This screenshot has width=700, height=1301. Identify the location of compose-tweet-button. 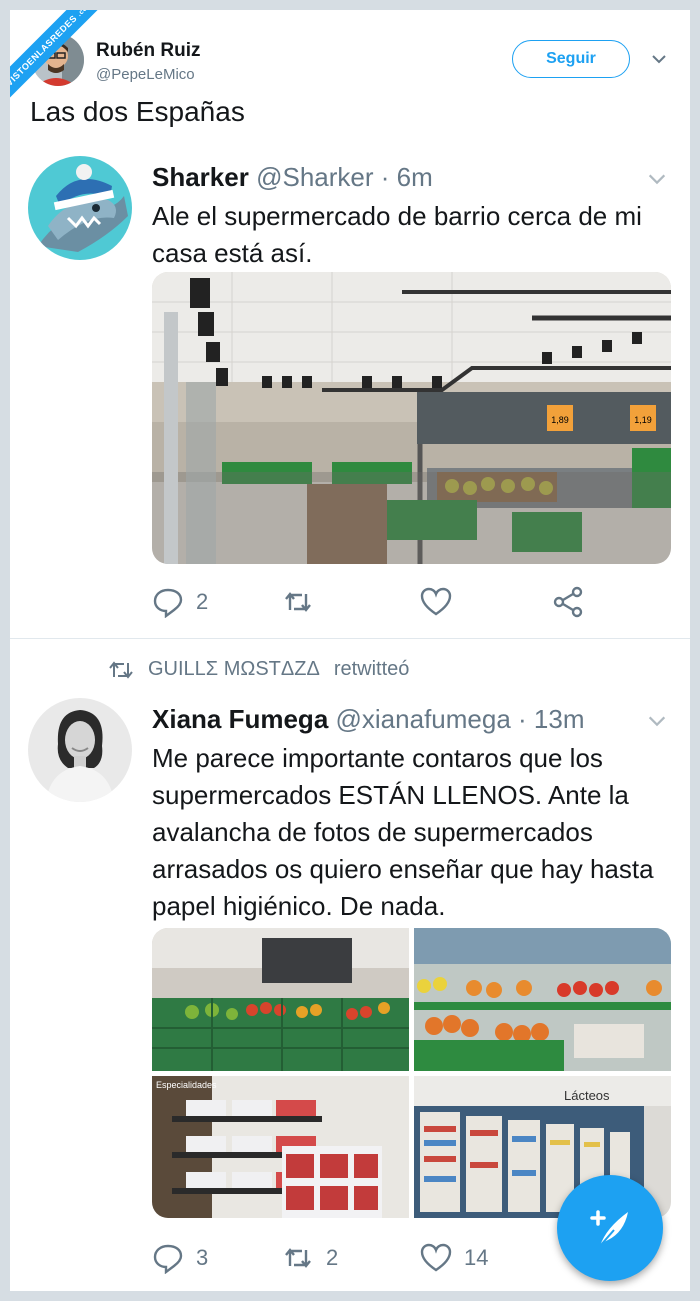
(610, 1228).